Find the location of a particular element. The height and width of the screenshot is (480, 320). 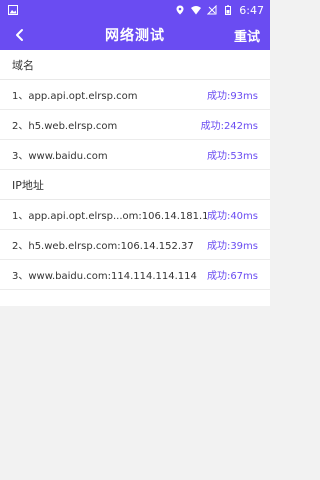

test-result: 成功:67ms is located at coordinates (232, 276).